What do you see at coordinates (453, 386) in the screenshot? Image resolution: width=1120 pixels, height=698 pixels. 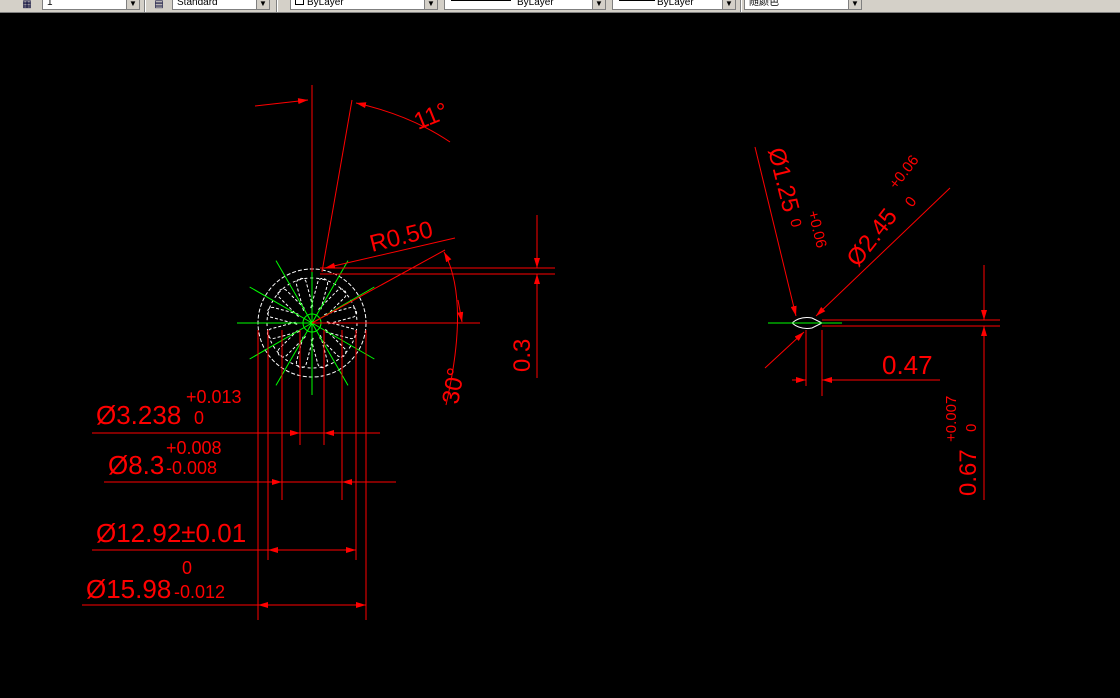 I see `angle-30-text: 30°` at bounding box center [453, 386].